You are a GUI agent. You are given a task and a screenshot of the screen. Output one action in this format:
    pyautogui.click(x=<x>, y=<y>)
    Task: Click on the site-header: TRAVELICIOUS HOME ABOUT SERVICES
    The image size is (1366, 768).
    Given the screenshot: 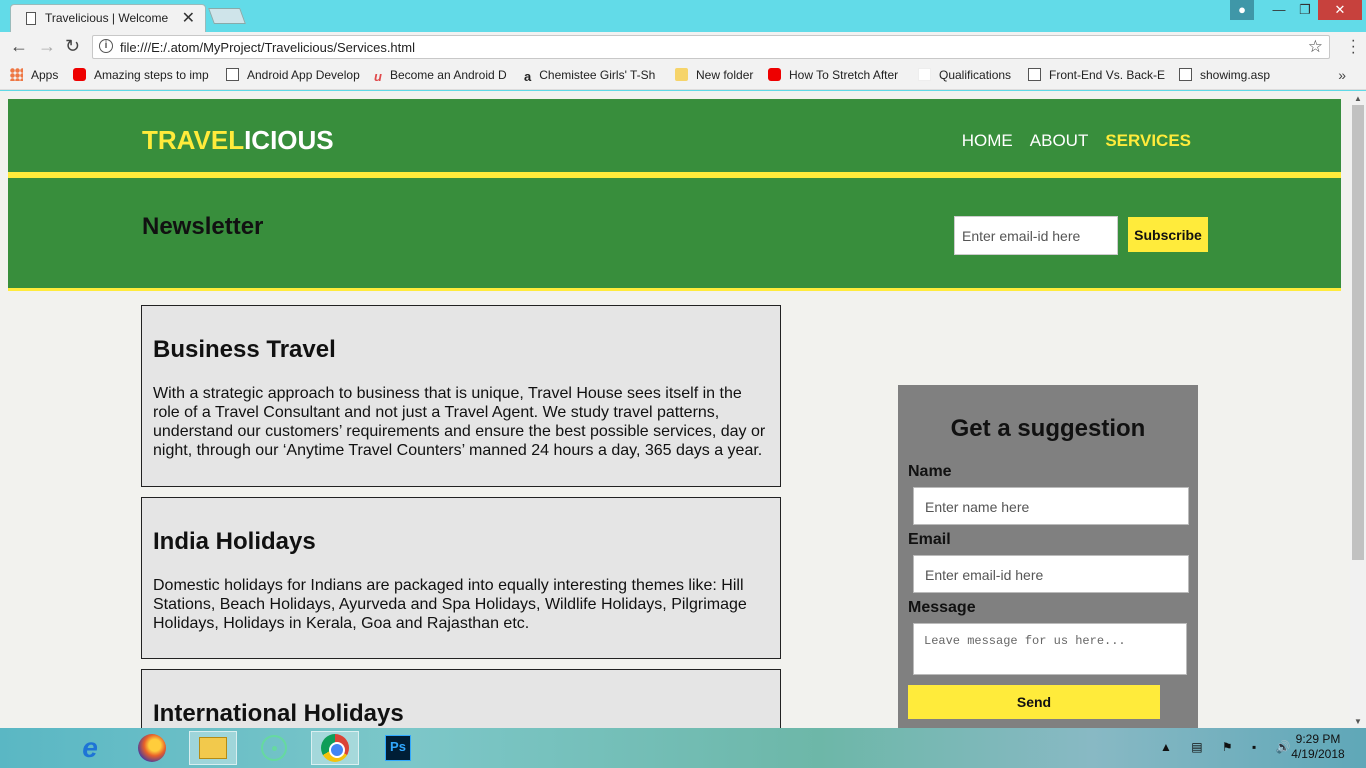 What is the action you would take?
    pyautogui.click(x=674, y=135)
    